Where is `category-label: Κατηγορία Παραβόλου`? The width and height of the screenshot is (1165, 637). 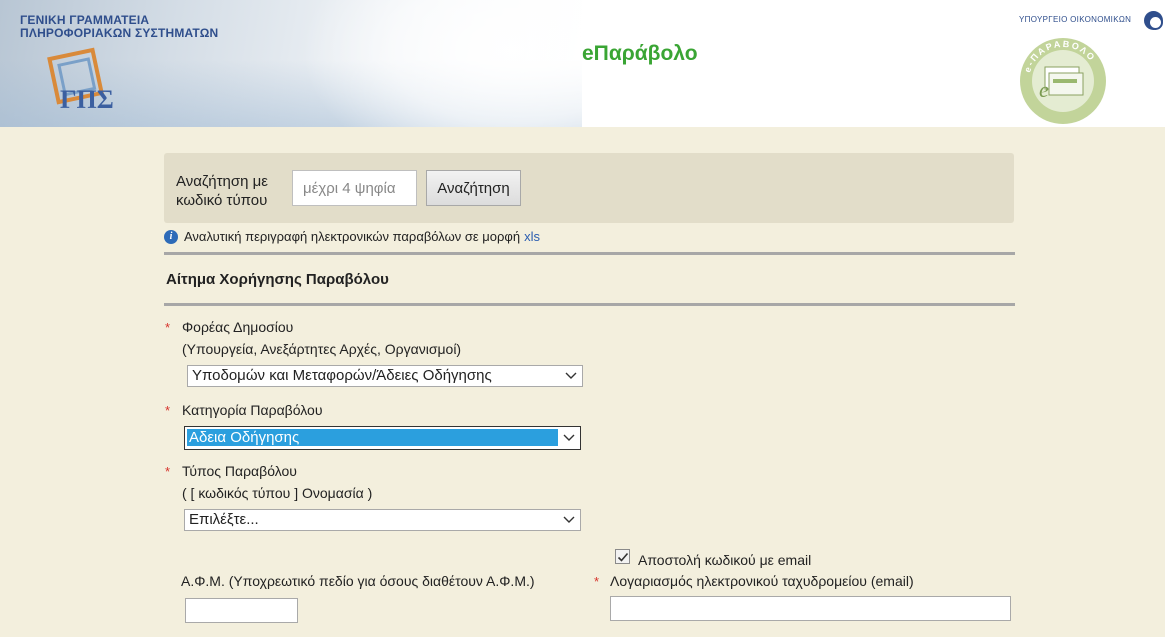 category-label: Κατηγορία Παραβόλου is located at coordinates (252, 410).